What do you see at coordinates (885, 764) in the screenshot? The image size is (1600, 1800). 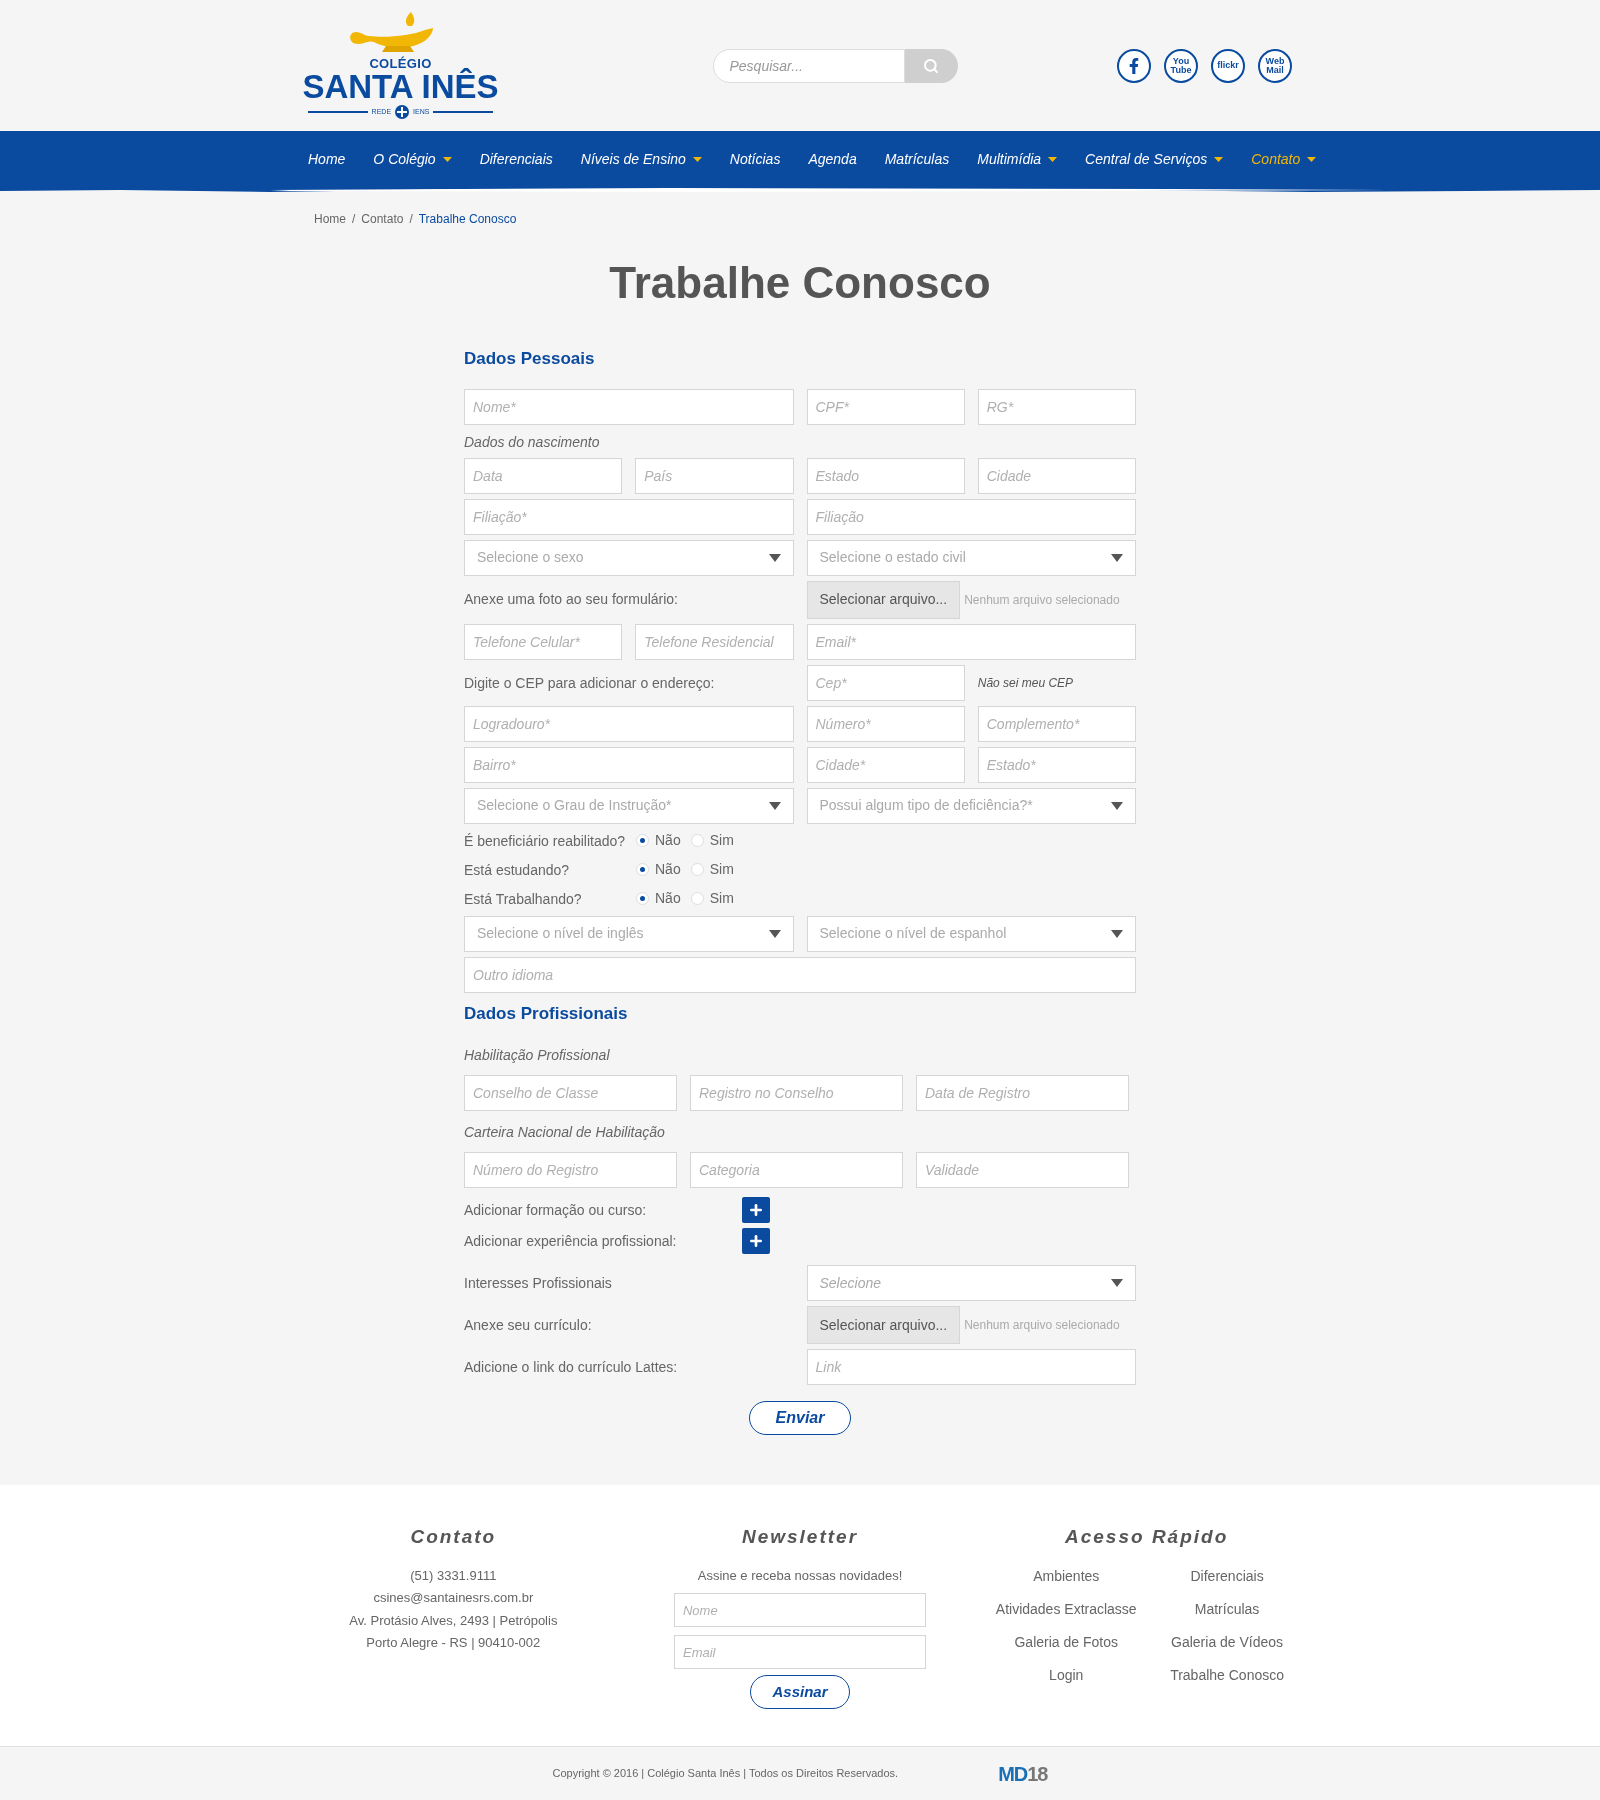 I see `input-field: Cidade*` at bounding box center [885, 764].